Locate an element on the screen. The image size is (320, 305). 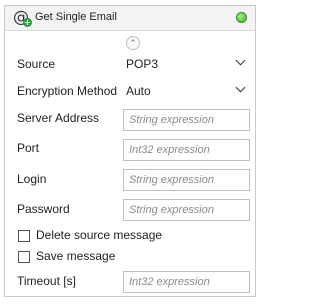
password-input is located at coordinates (186, 210).